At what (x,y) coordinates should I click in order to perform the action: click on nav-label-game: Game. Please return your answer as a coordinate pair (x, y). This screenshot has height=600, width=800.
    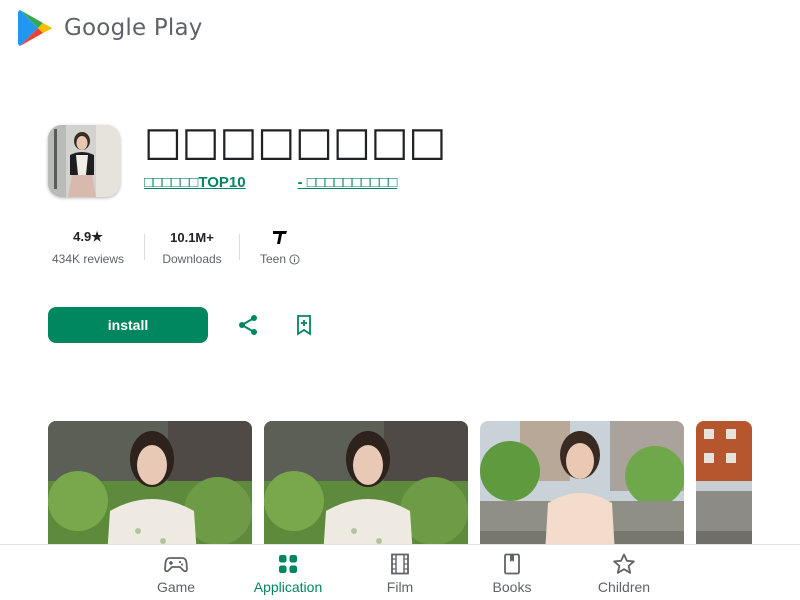
    Looking at the image, I should click on (176, 587).